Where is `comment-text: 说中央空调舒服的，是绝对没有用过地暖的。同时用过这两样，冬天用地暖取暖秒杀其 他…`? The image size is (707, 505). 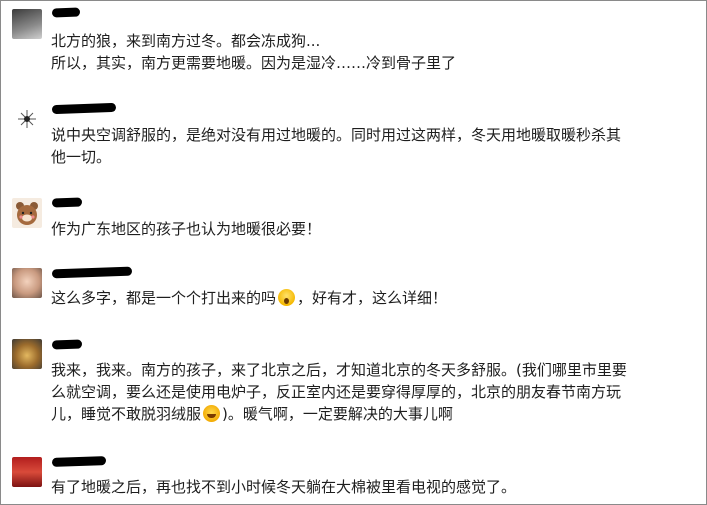 comment-text: 说中央空调舒服的，是绝对没有用过地暖的。同时用过这两样，冬天用地暖取暖秒杀其 他… is located at coordinates (371, 146).